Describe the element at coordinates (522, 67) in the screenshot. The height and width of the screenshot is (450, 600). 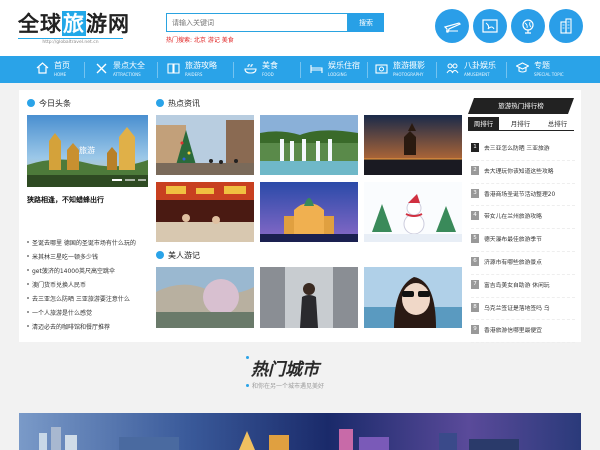
I see `graduation-icon` at that location.